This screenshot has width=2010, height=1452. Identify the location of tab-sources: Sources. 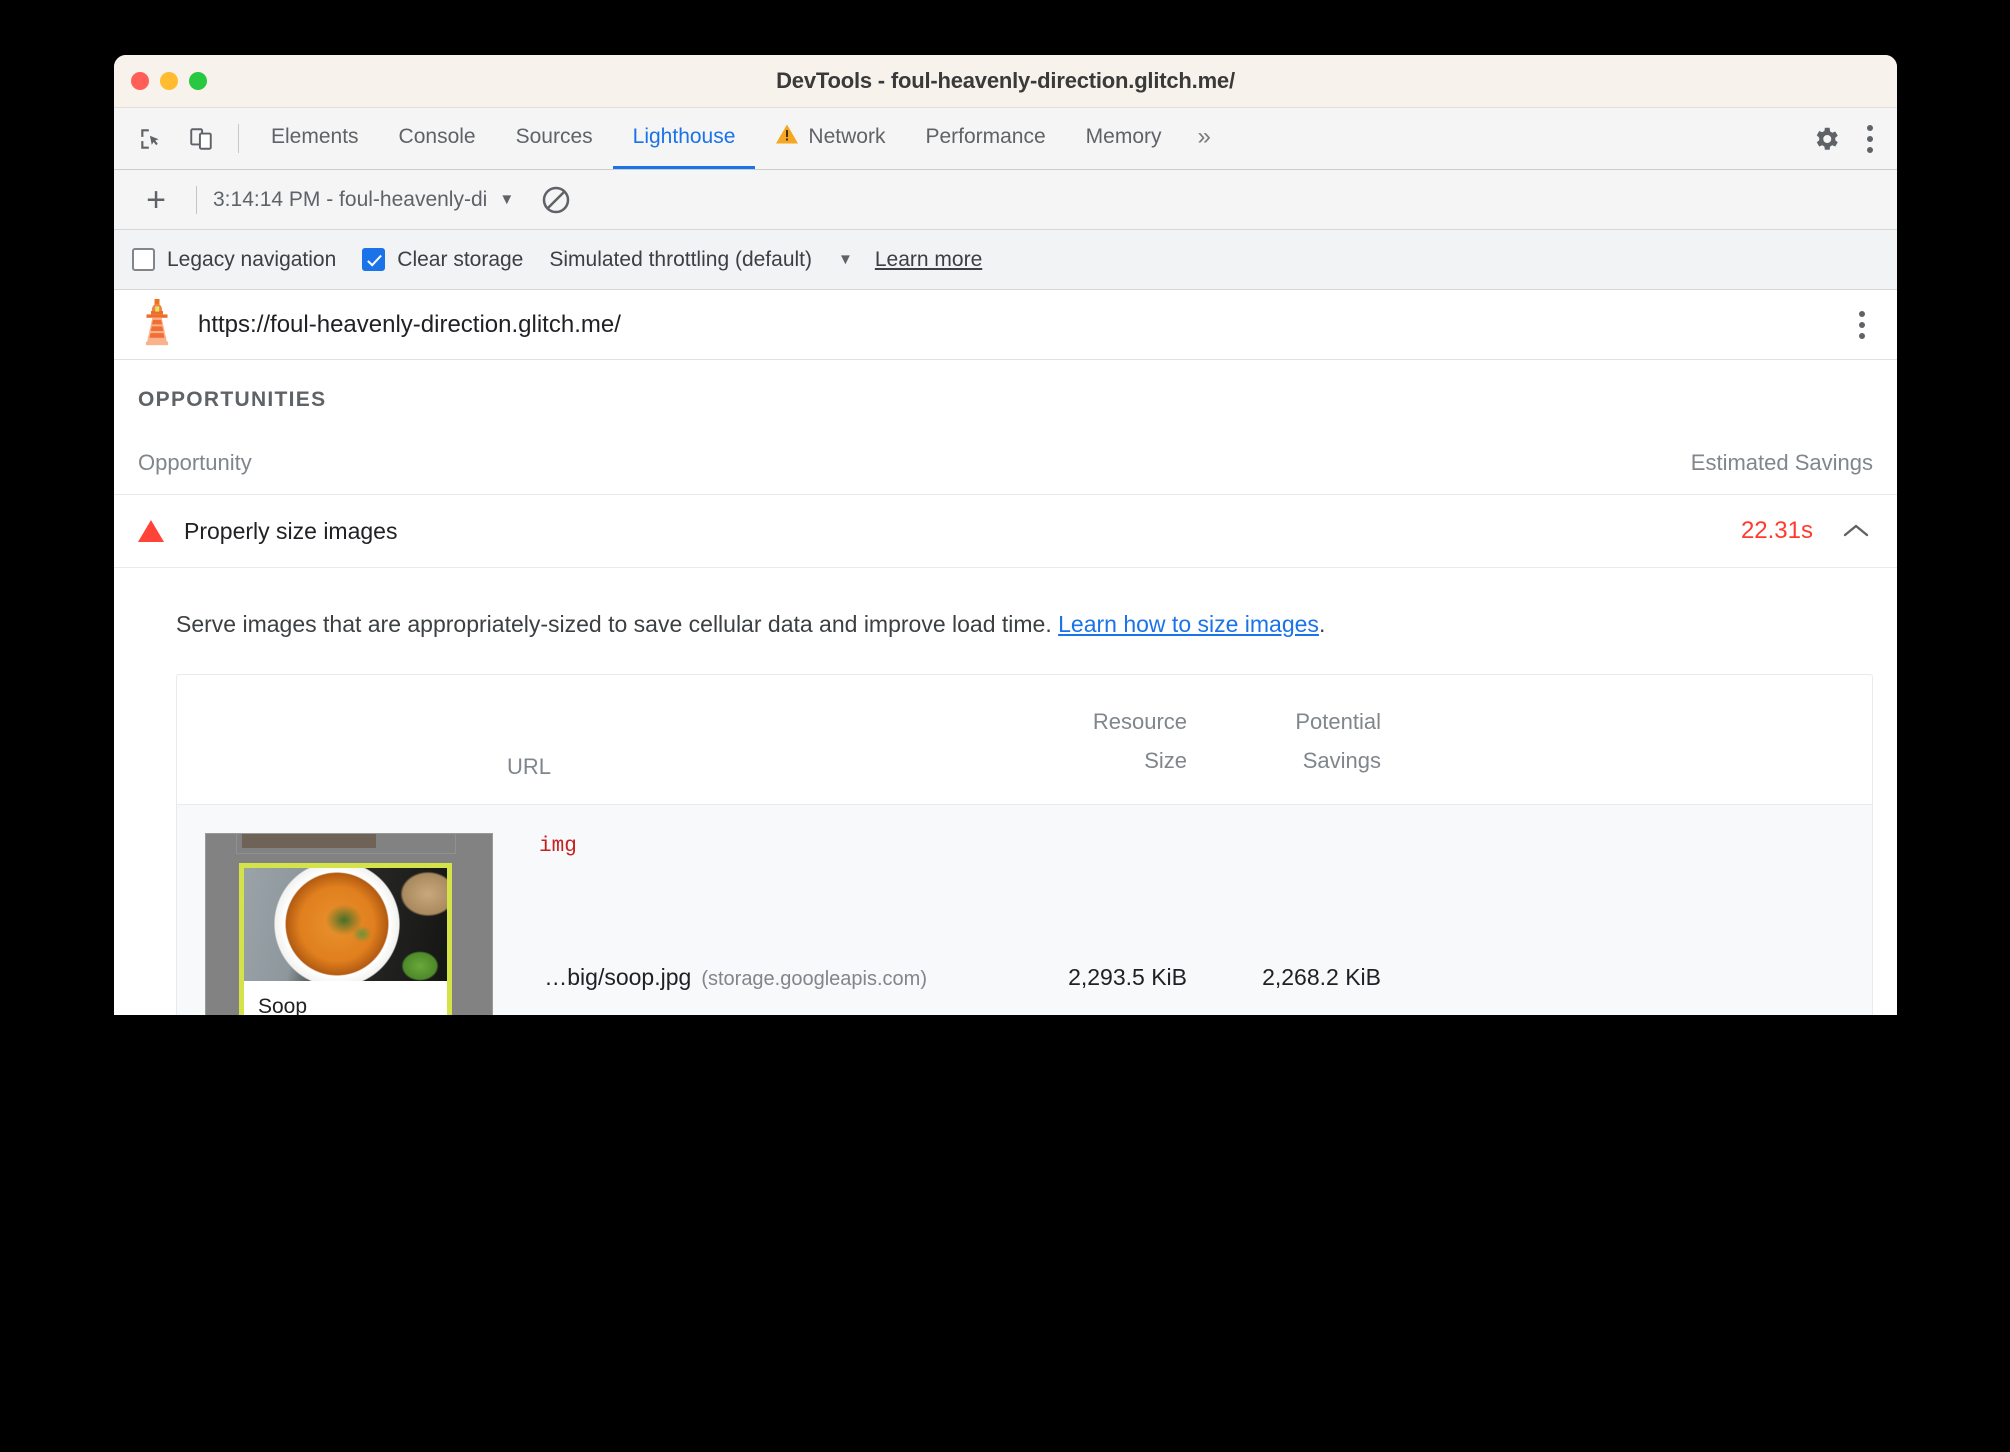
(554, 138).